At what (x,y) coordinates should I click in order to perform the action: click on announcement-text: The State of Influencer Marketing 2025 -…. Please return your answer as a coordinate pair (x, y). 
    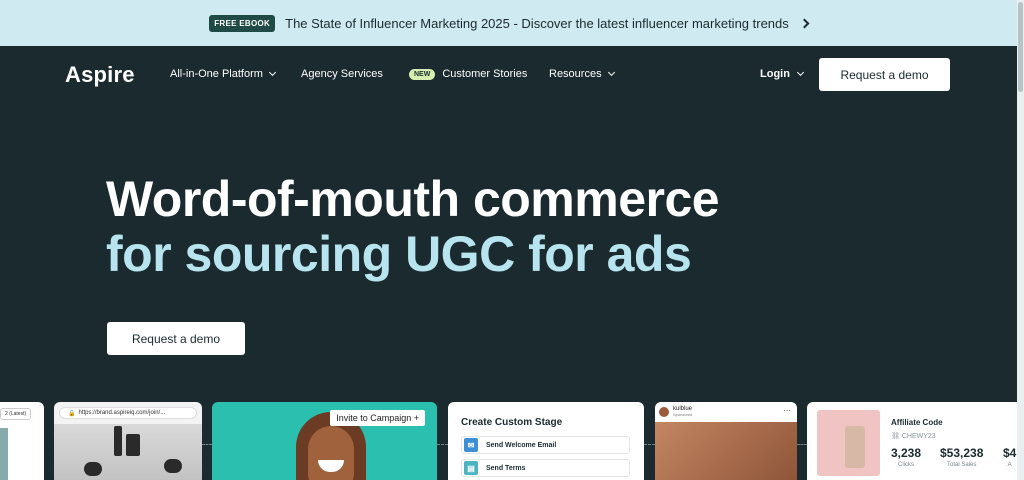
    Looking at the image, I should click on (537, 23).